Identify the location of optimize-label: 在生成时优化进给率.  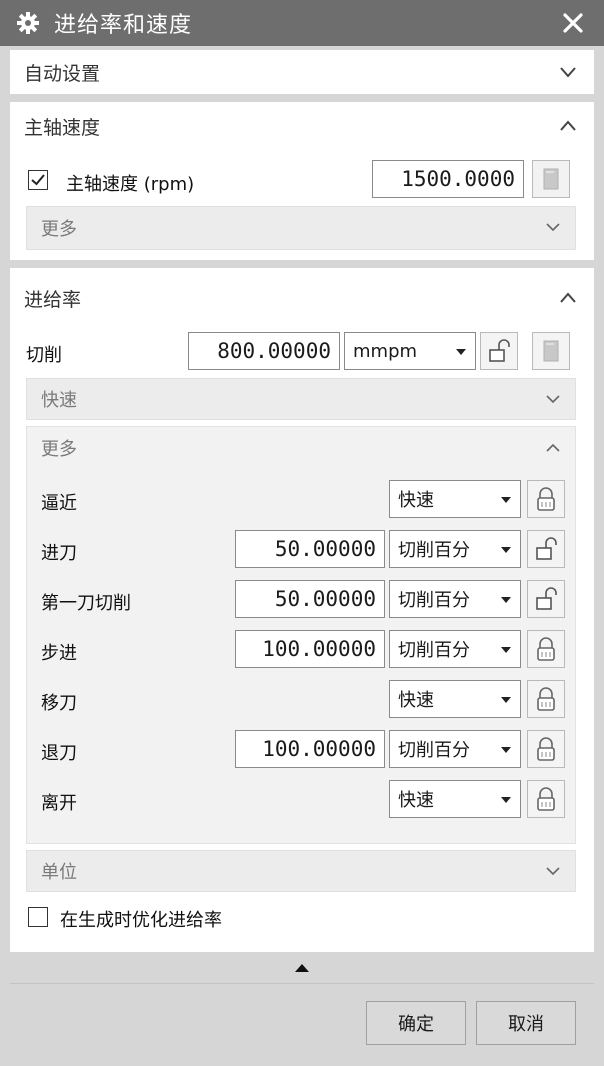
(141, 920).